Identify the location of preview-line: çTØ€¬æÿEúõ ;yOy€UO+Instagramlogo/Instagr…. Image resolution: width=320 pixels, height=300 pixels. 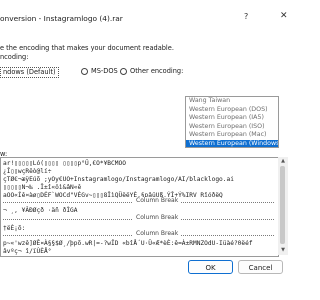
(118, 179).